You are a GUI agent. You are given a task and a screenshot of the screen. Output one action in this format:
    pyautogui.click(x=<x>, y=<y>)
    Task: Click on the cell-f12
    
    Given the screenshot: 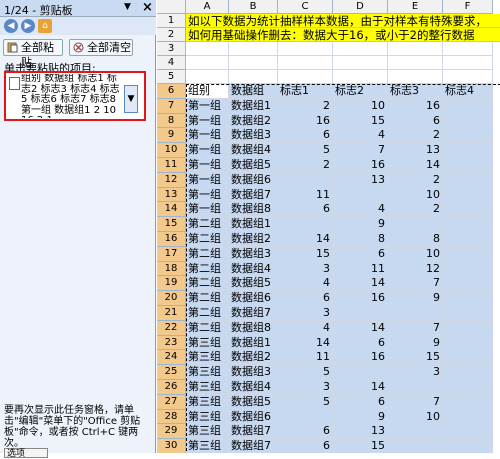 What is the action you would take?
    pyautogui.click(x=468, y=180)
    